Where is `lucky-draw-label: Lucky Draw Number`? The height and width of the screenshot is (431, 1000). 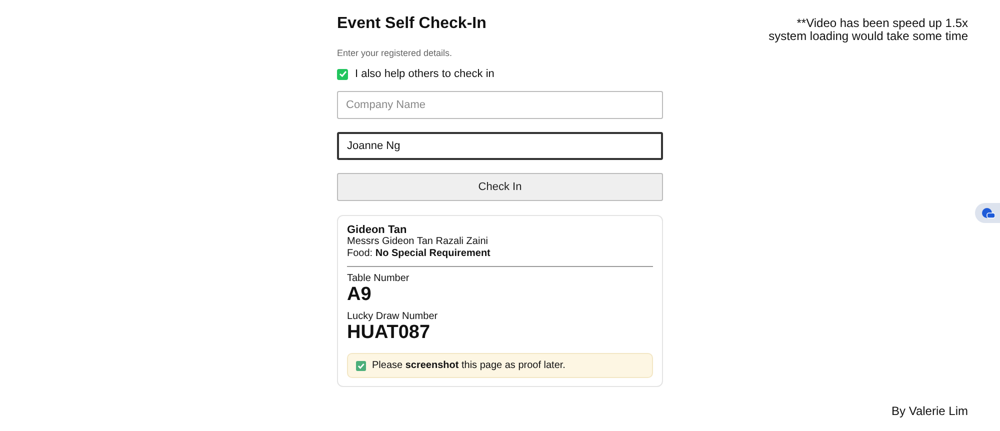
lucky-draw-label: Lucky Draw Number is located at coordinates (393, 317).